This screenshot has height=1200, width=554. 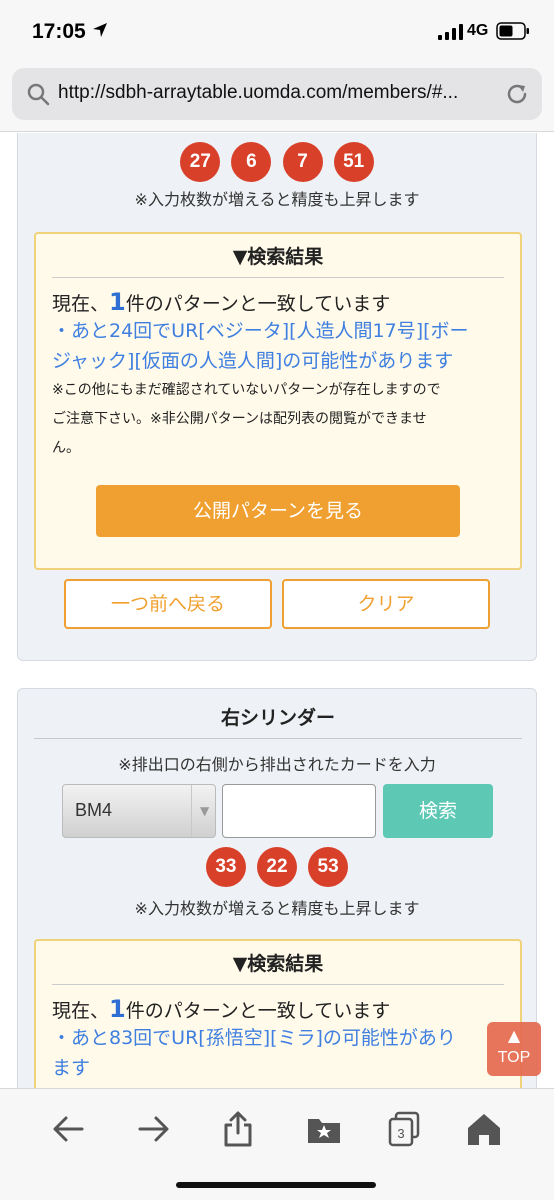 I want to click on entered-numbers: 33 22 53, so click(x=277, y=867).